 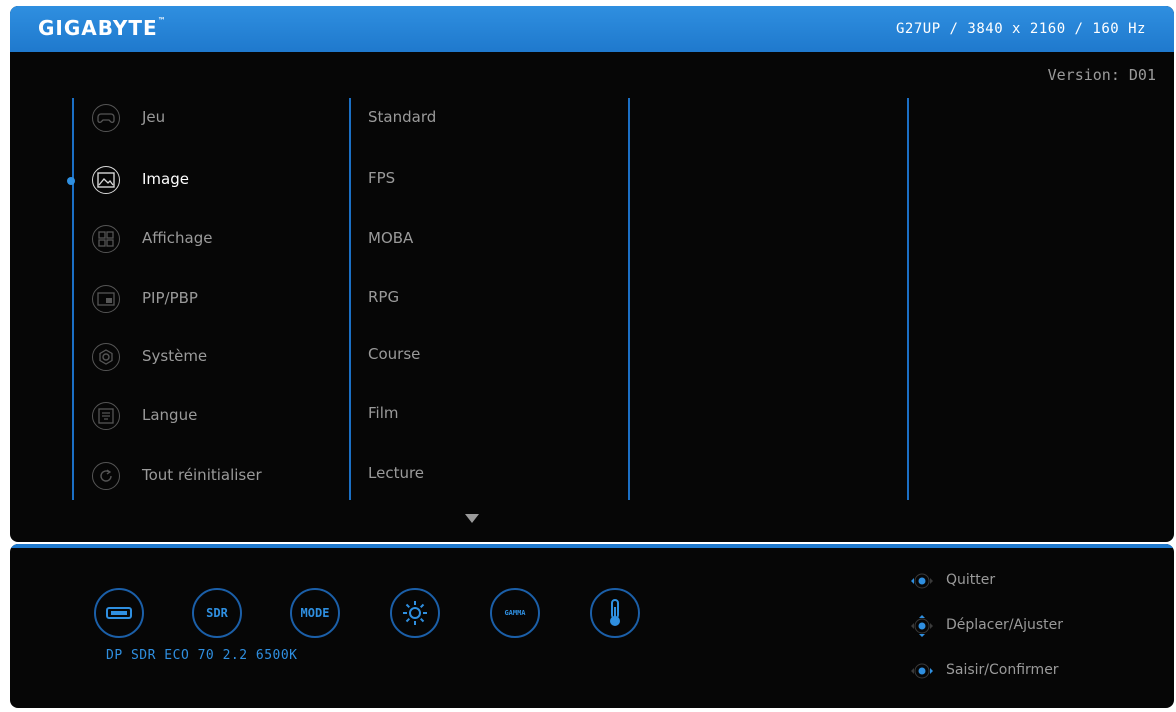 What do you see at coordinates (202, 475) in the screenshot?
I see `menu-label: Tout réinitialiser` at bounding box center [202, 475].